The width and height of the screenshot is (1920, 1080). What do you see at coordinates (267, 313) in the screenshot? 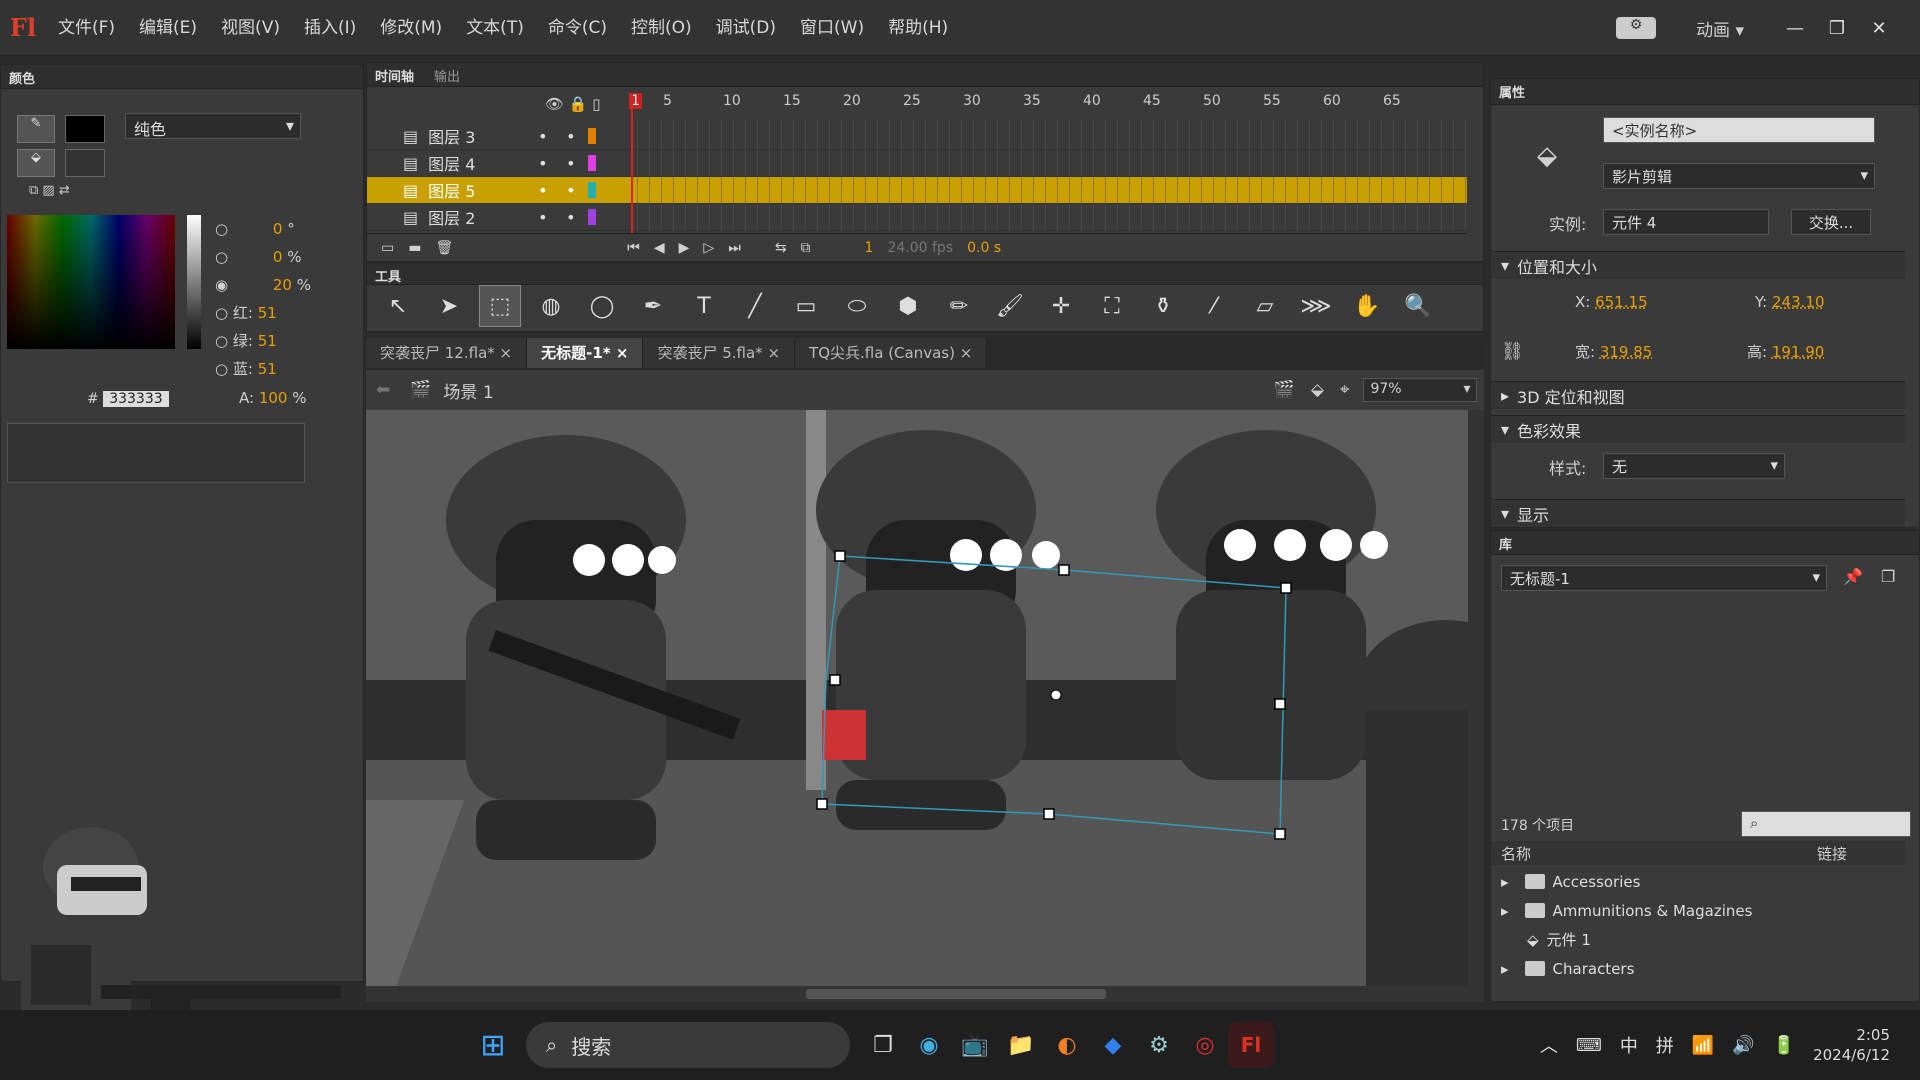
I see `red-value: 51` at bounding box center [267, 313].